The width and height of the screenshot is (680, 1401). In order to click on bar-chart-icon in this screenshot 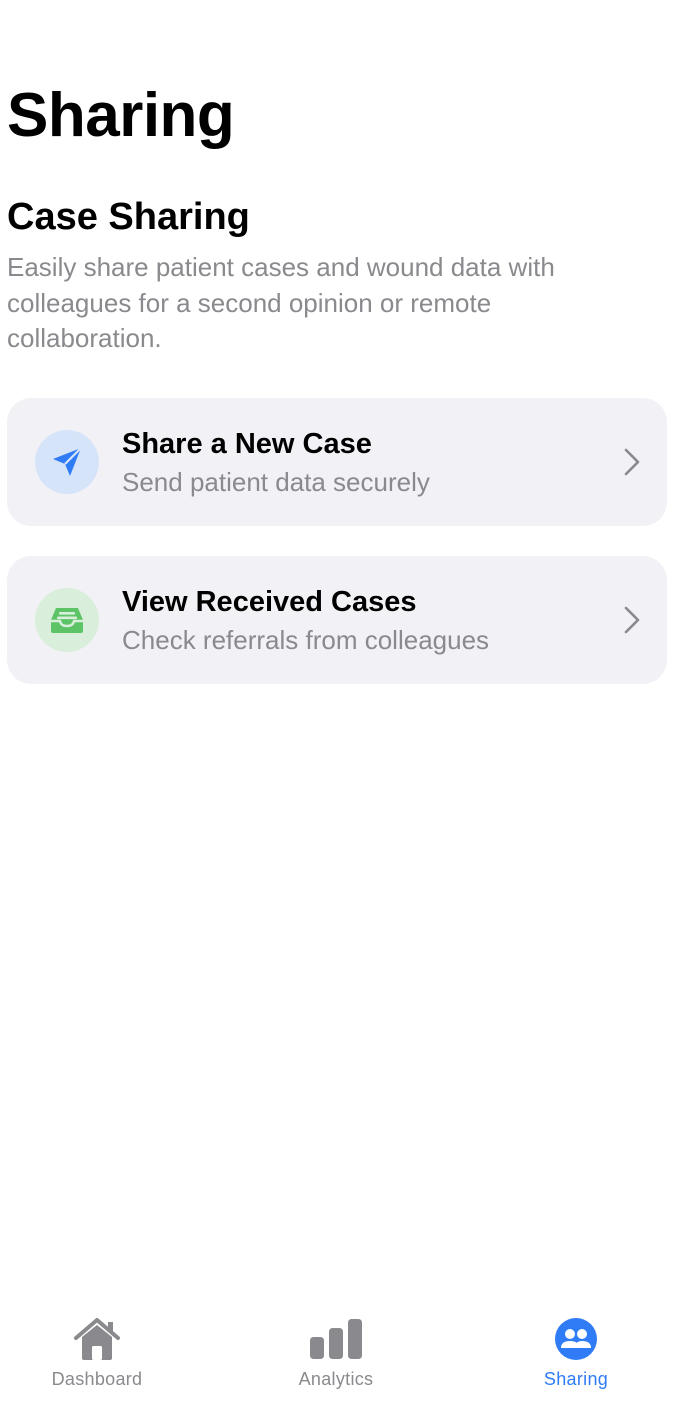, I will do `click(336, 1339)`.